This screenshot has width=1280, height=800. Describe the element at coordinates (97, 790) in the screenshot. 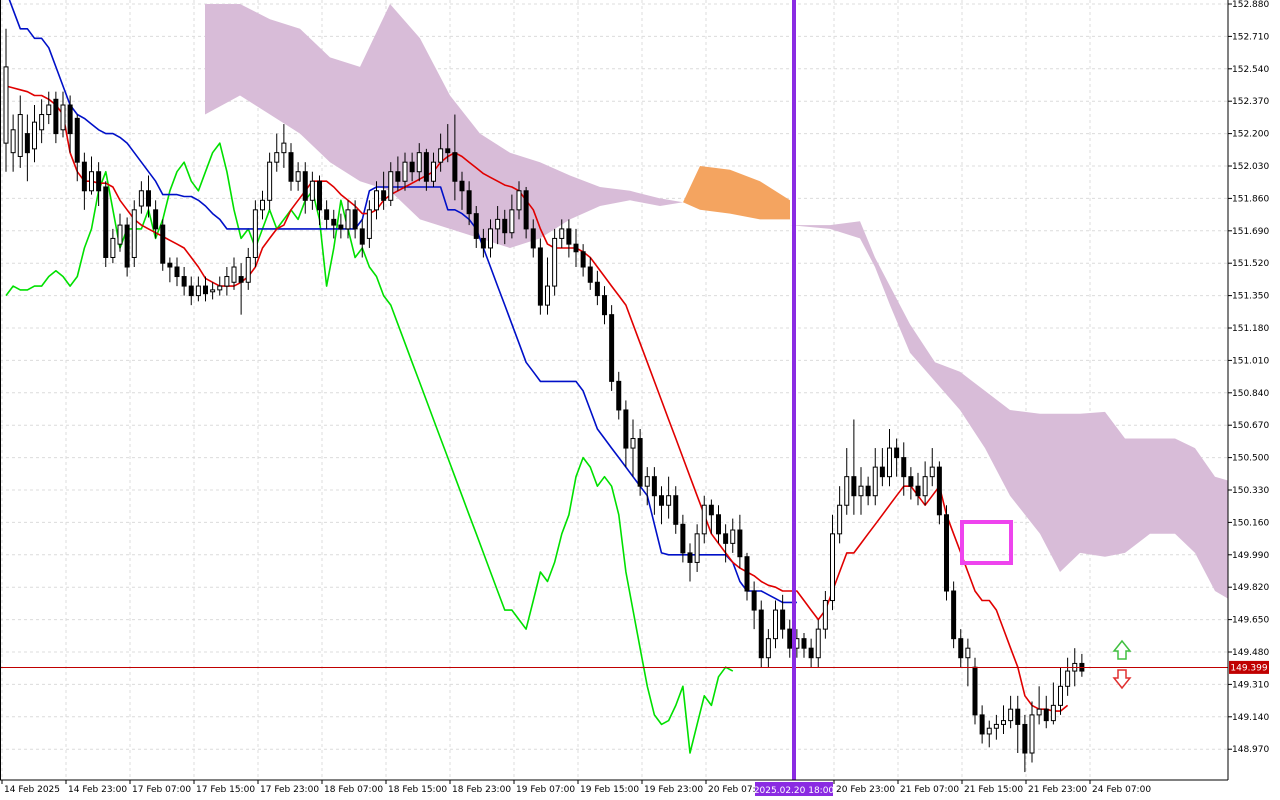

I see `x-tick-label: 14 Feb 23:00` at that location.